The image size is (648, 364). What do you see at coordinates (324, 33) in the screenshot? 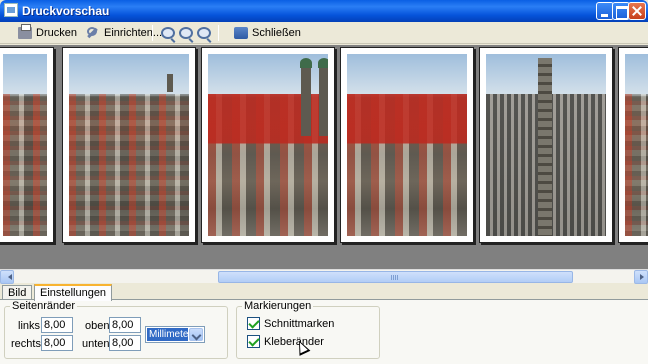
I see `toolbar: Drucken Einrichten... Schließen` at bounding box center [324, 33].